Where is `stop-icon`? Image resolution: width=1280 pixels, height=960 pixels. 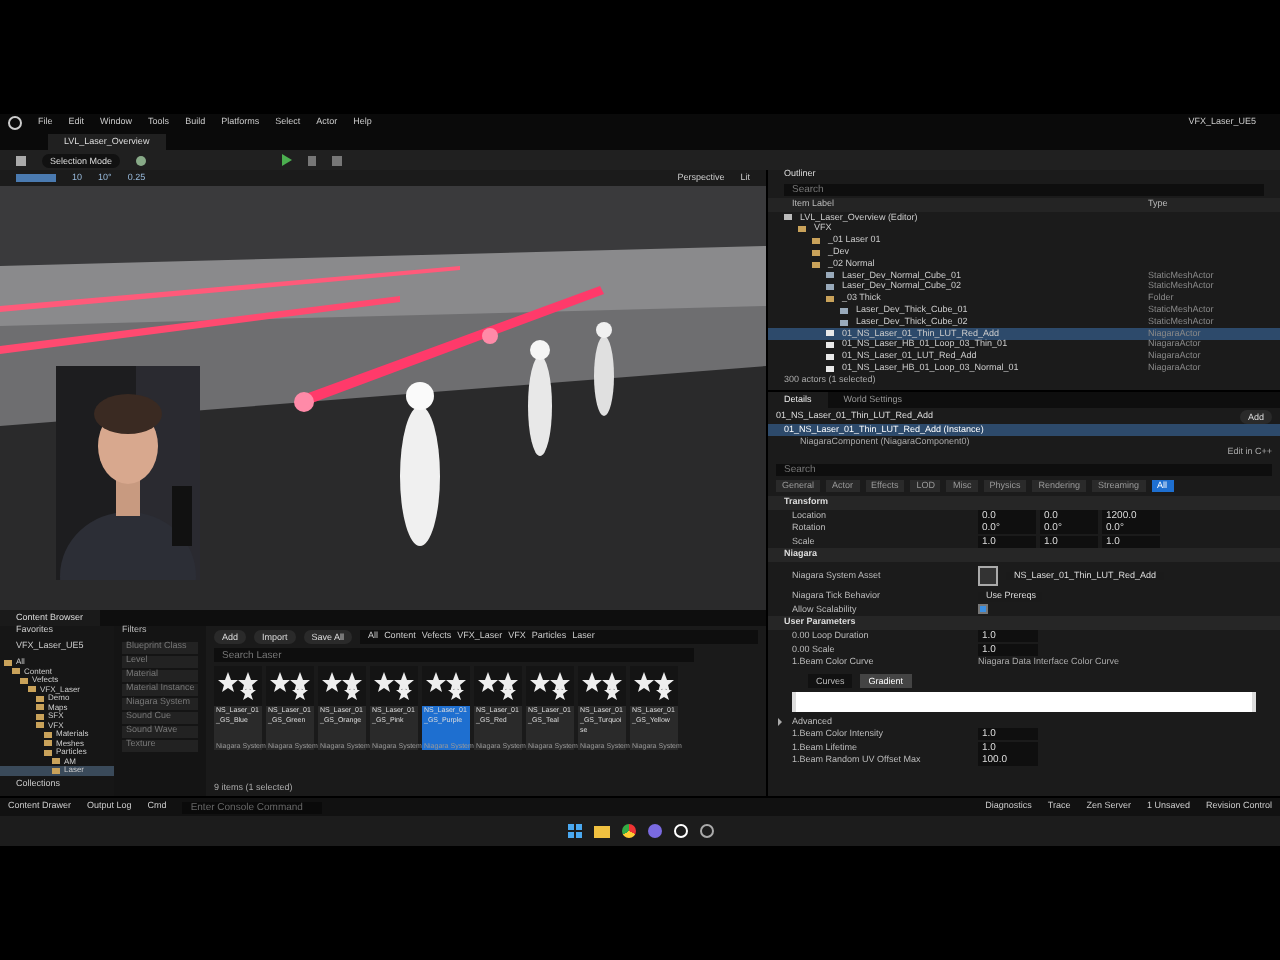
stop-icon is located at coordinates (337, 160).